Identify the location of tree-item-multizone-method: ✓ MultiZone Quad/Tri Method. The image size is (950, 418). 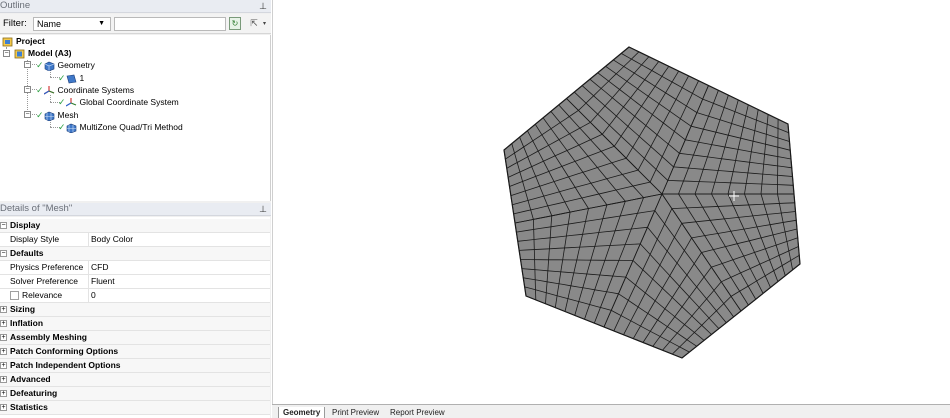
(120, 127).